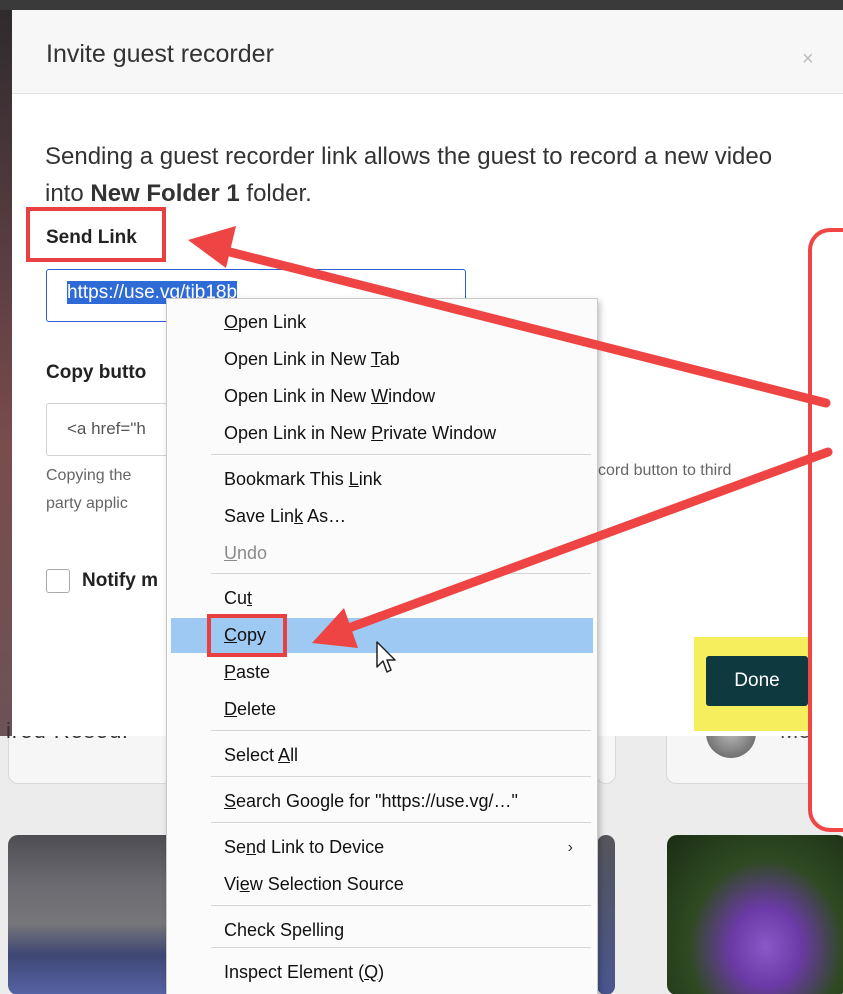 Image resolution: width=843 pixels, height=994 pixels. What do you see at coordinates (212, 247) in the screenshot?
I see `arrow-head-send-link` at bounding box center [212, 247].